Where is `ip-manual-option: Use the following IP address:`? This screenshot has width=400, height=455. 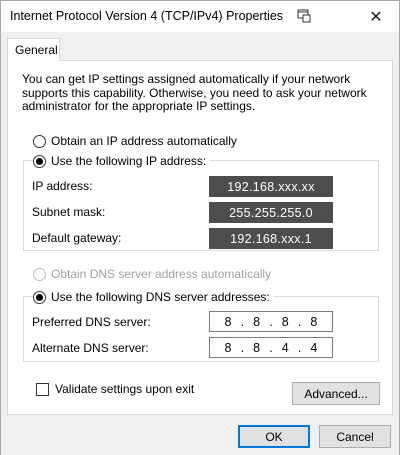
ip-manual-option: Use the following IP address: is located at coordinates (122, 161).